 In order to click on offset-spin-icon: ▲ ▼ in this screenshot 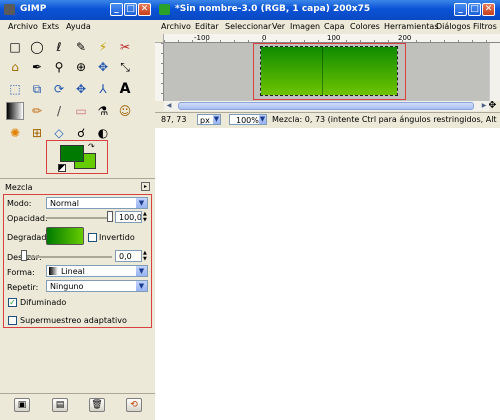, I will do `click(146, 256)`.